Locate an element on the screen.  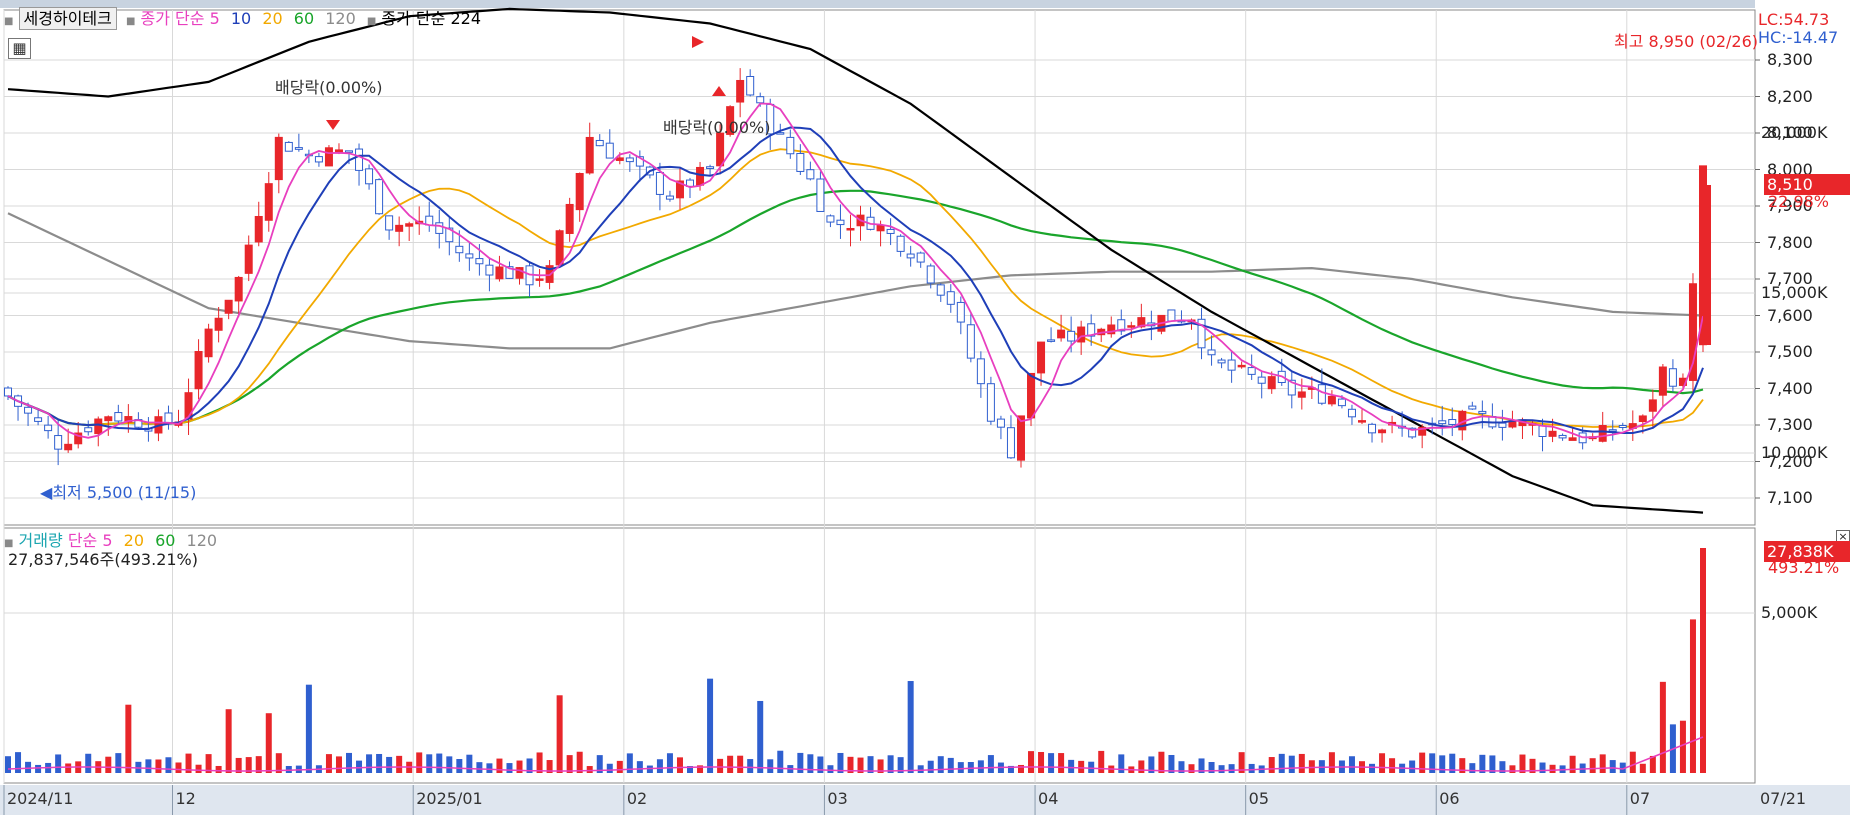
date-label: 05 is located at coordinates (1259, 798).